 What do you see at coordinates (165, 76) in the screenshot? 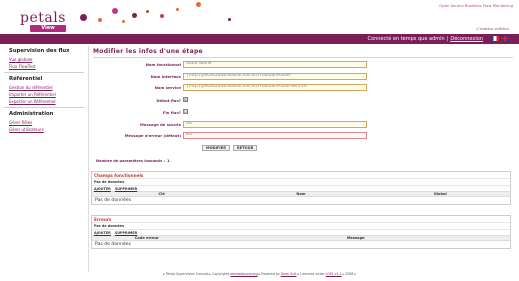
I see `field-label: Nom interface` at bounding box center [165, 76].